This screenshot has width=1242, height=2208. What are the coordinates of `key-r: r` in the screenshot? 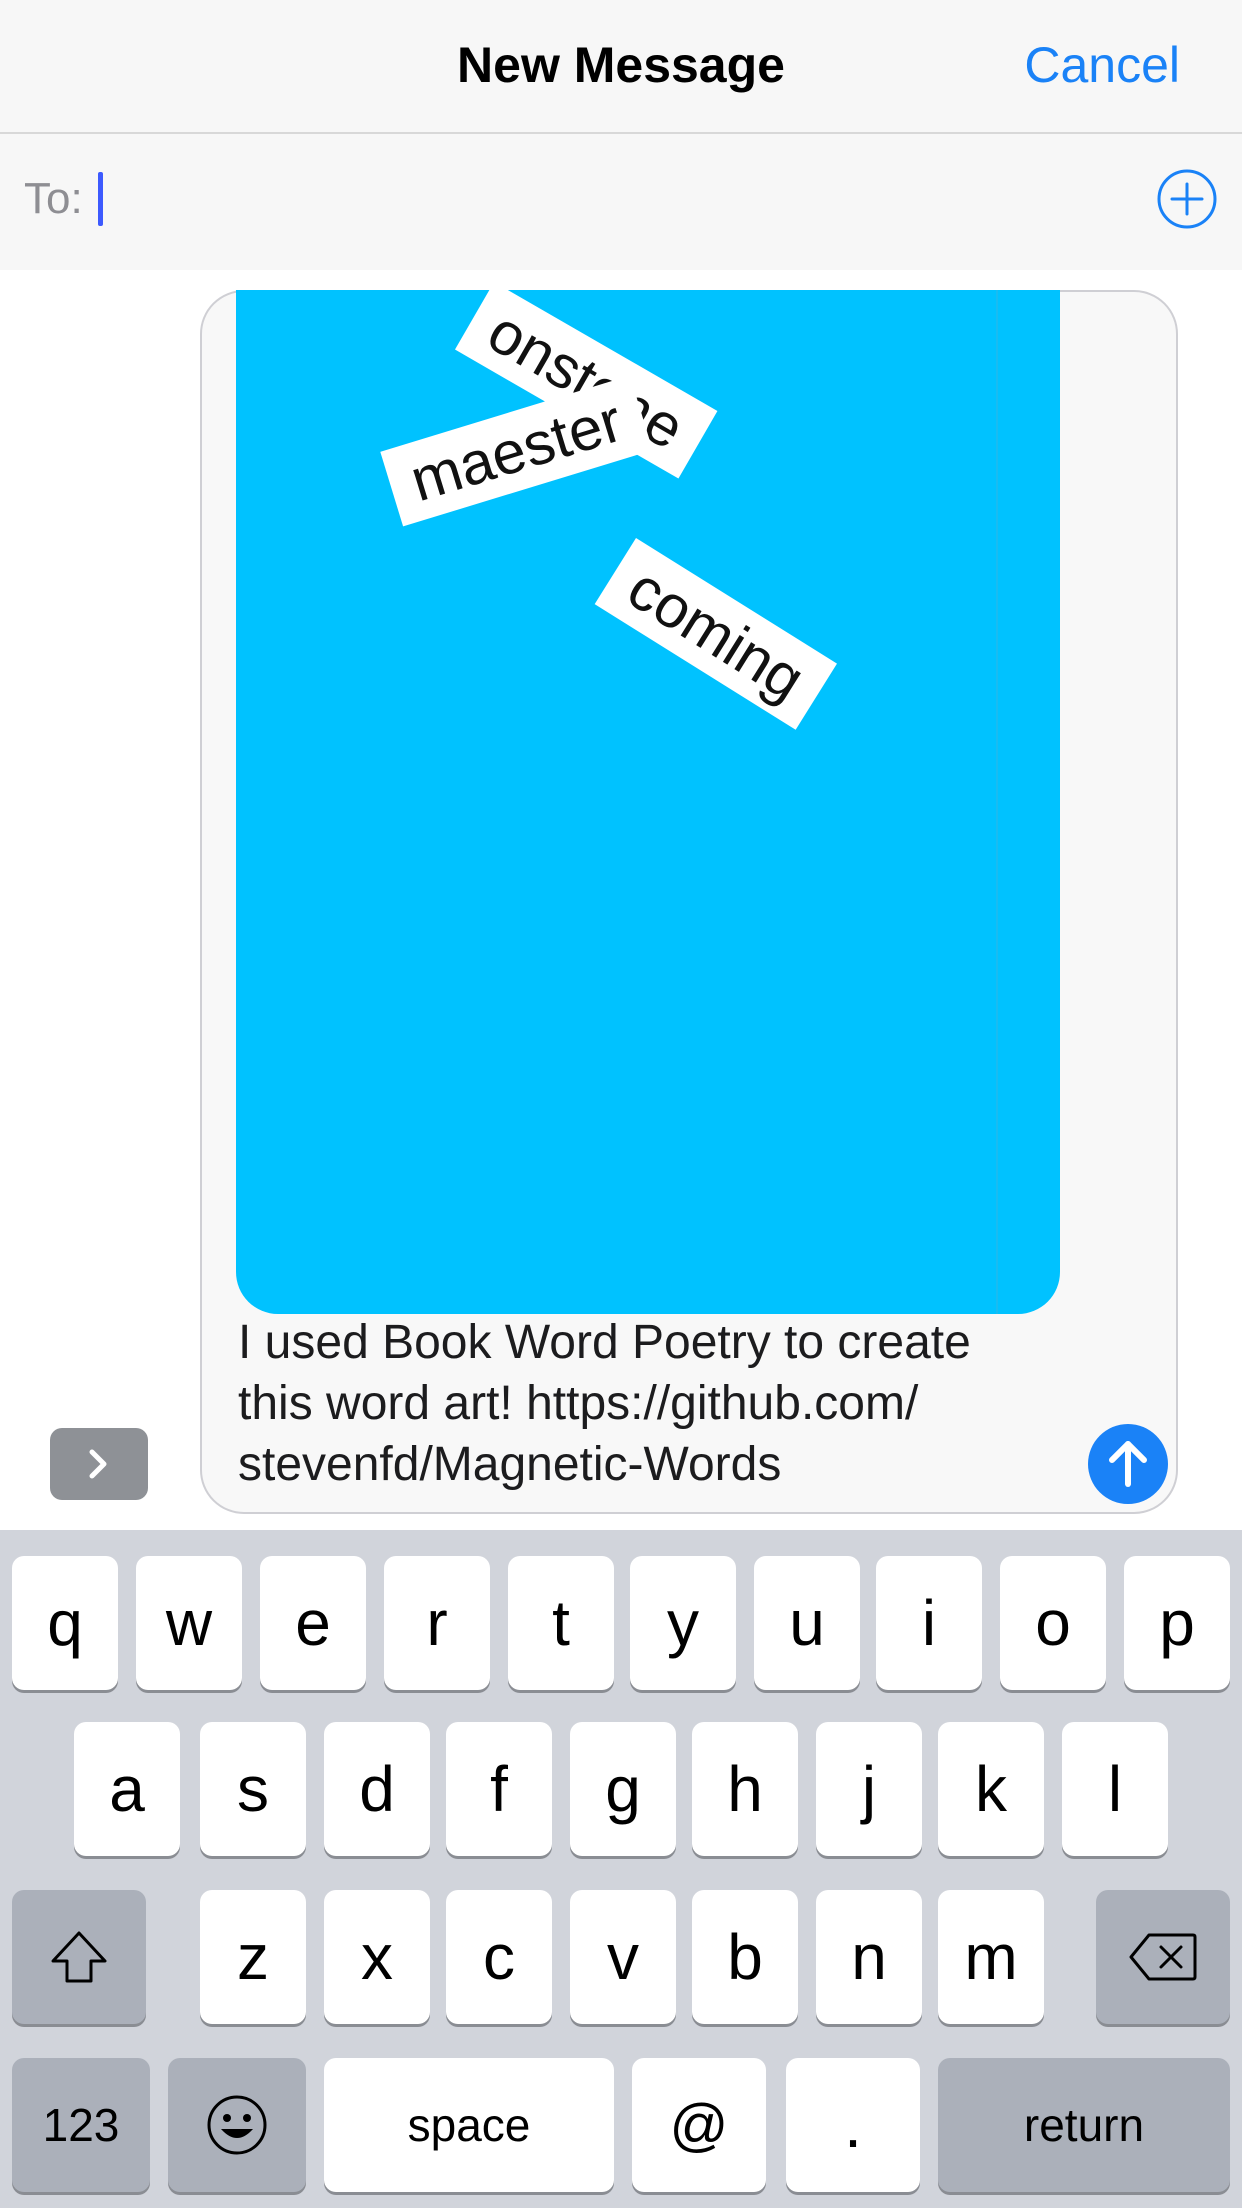 It's located at (437, 1623).